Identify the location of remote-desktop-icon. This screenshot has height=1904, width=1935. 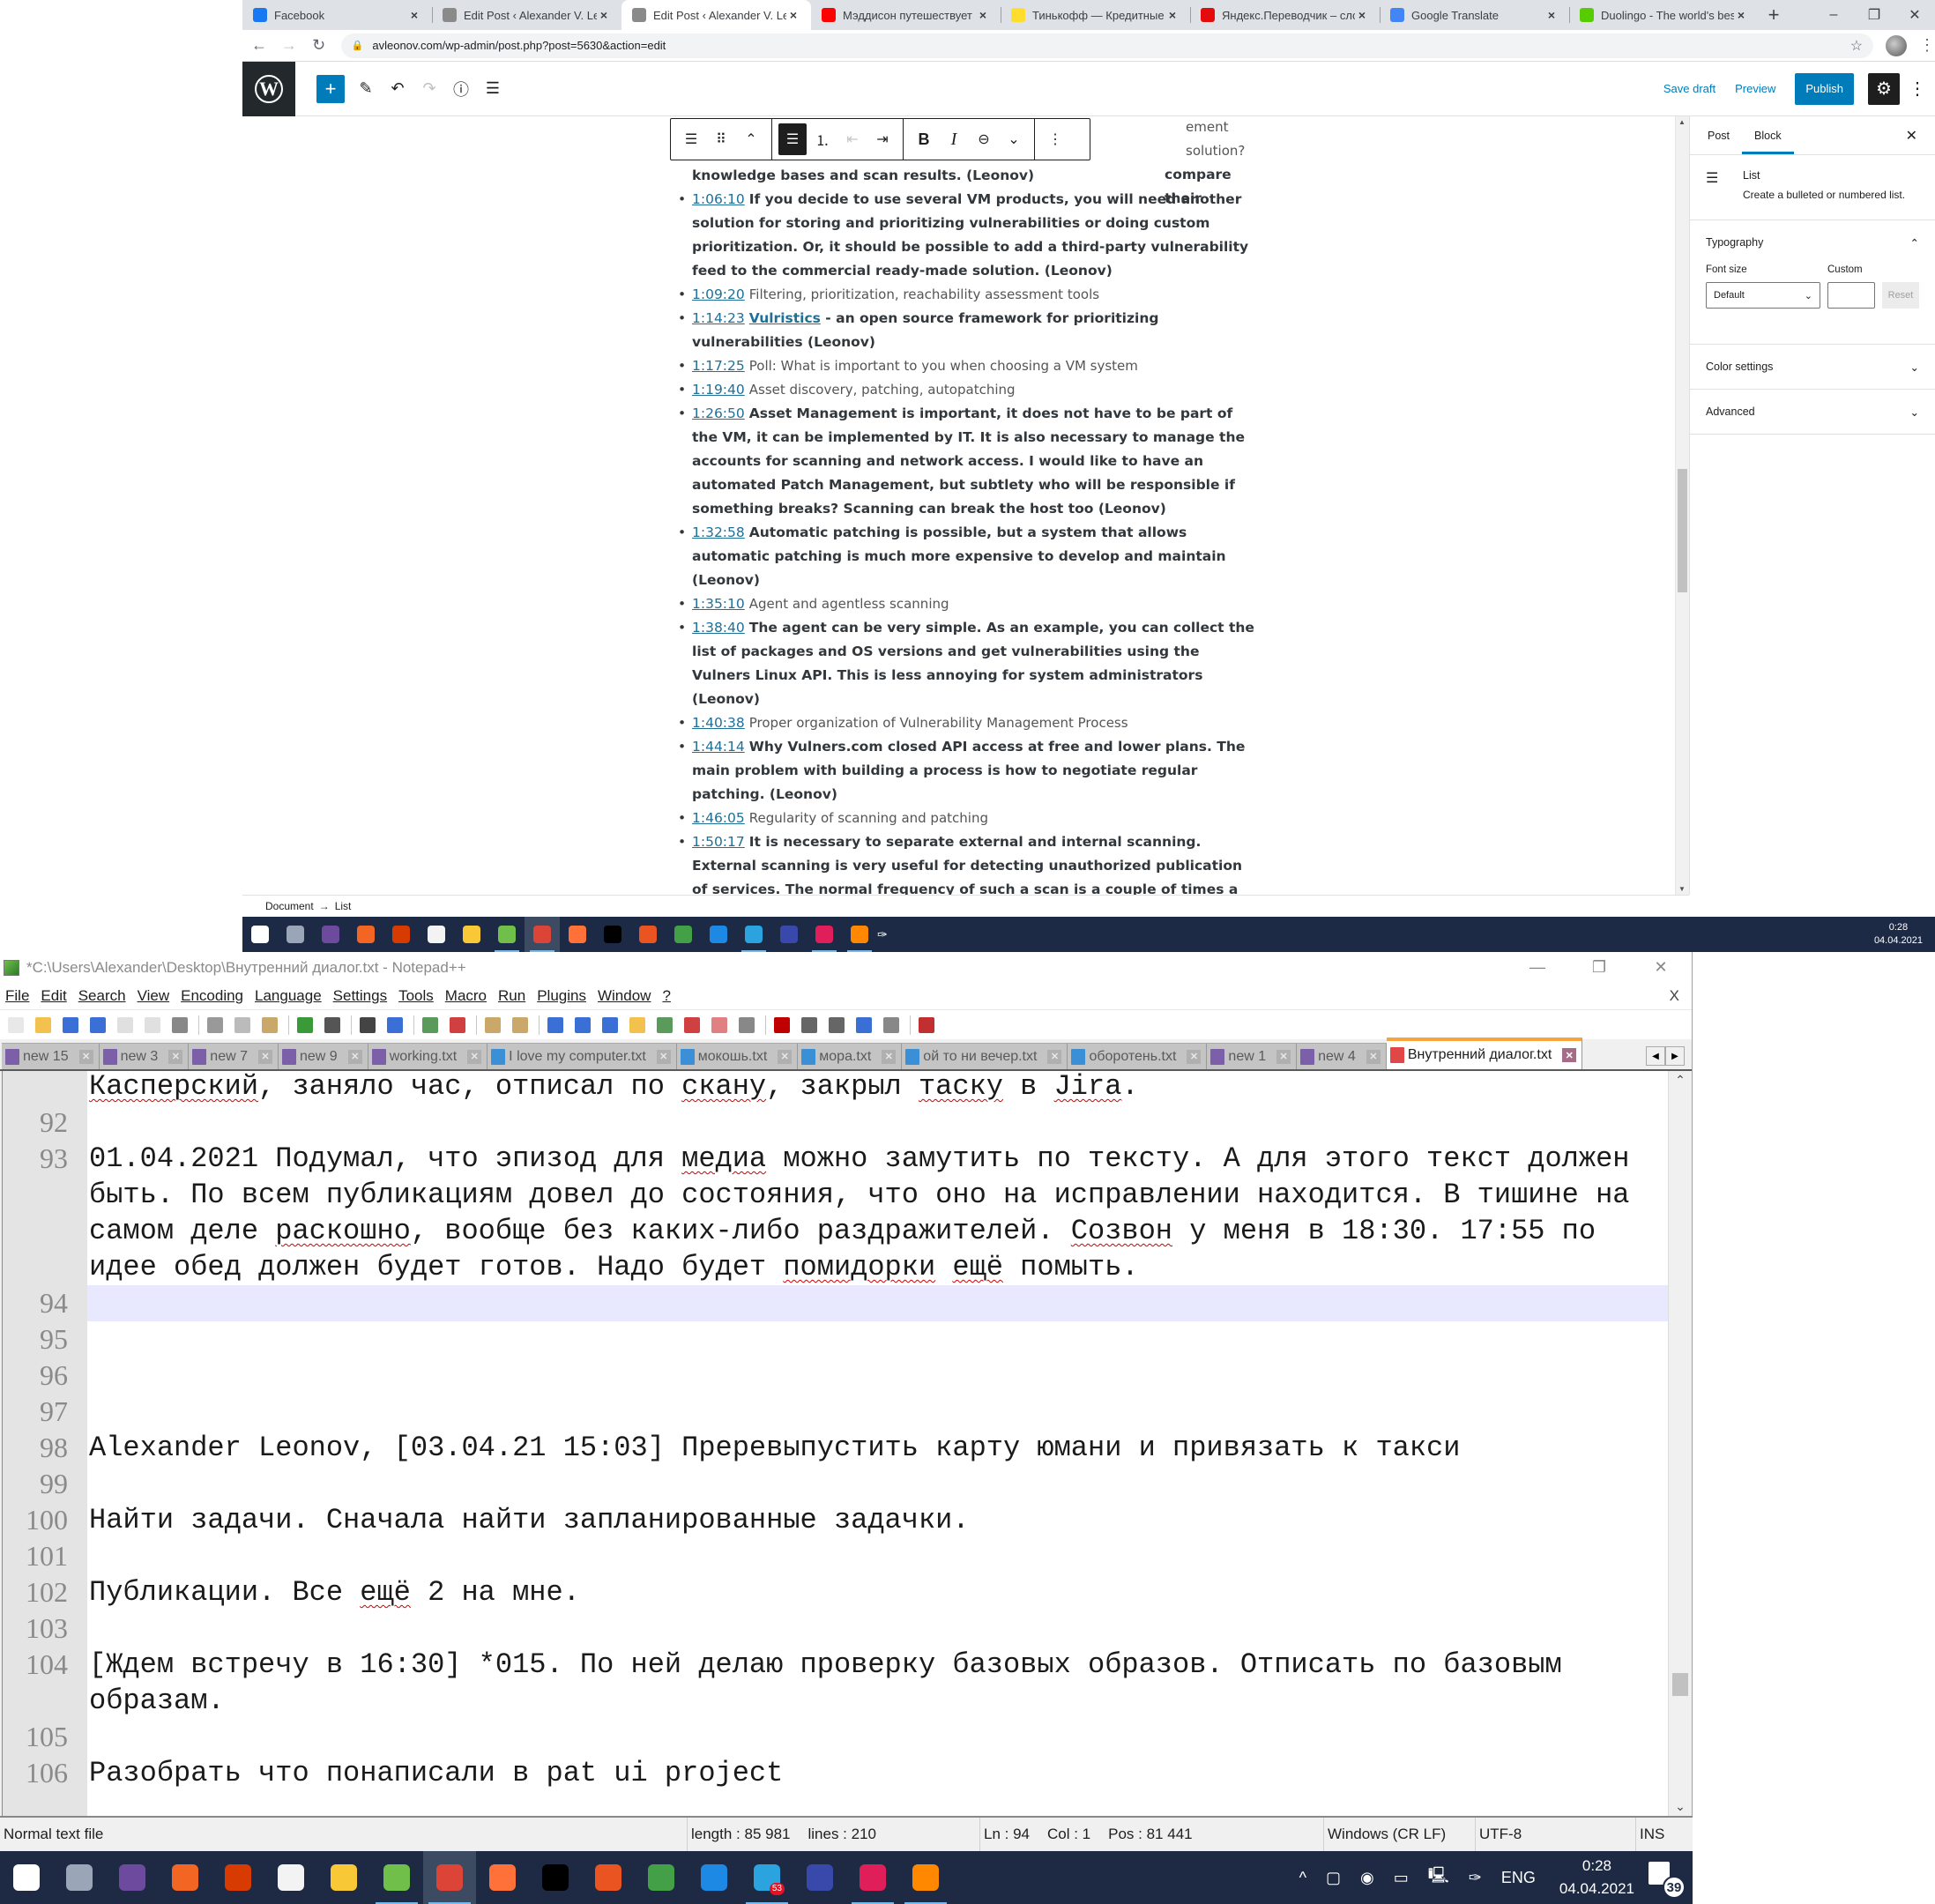
(820, 1877).